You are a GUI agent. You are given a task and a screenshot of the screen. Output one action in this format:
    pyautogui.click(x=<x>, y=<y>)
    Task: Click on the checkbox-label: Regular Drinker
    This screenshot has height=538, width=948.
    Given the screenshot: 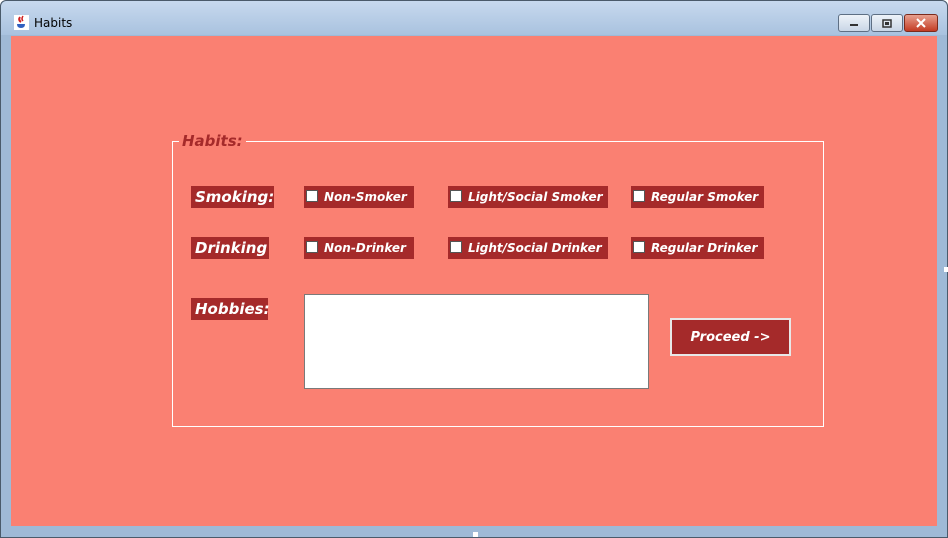 What is the action you would take?
    pyautogui.click(x=704, y=248)
    